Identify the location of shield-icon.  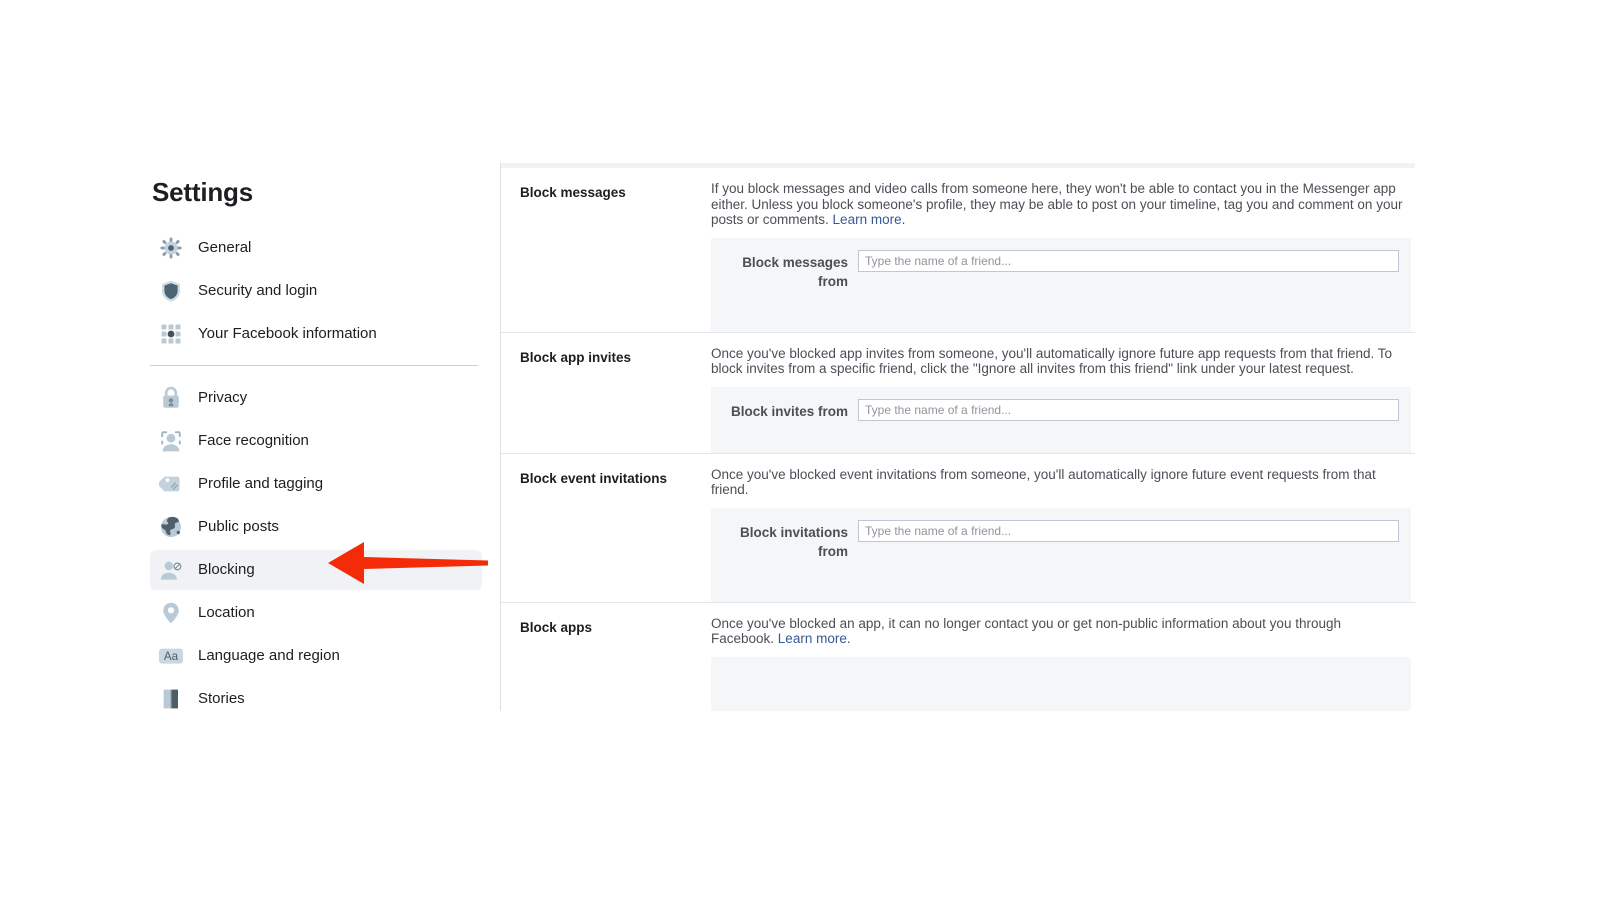
(171, 291).